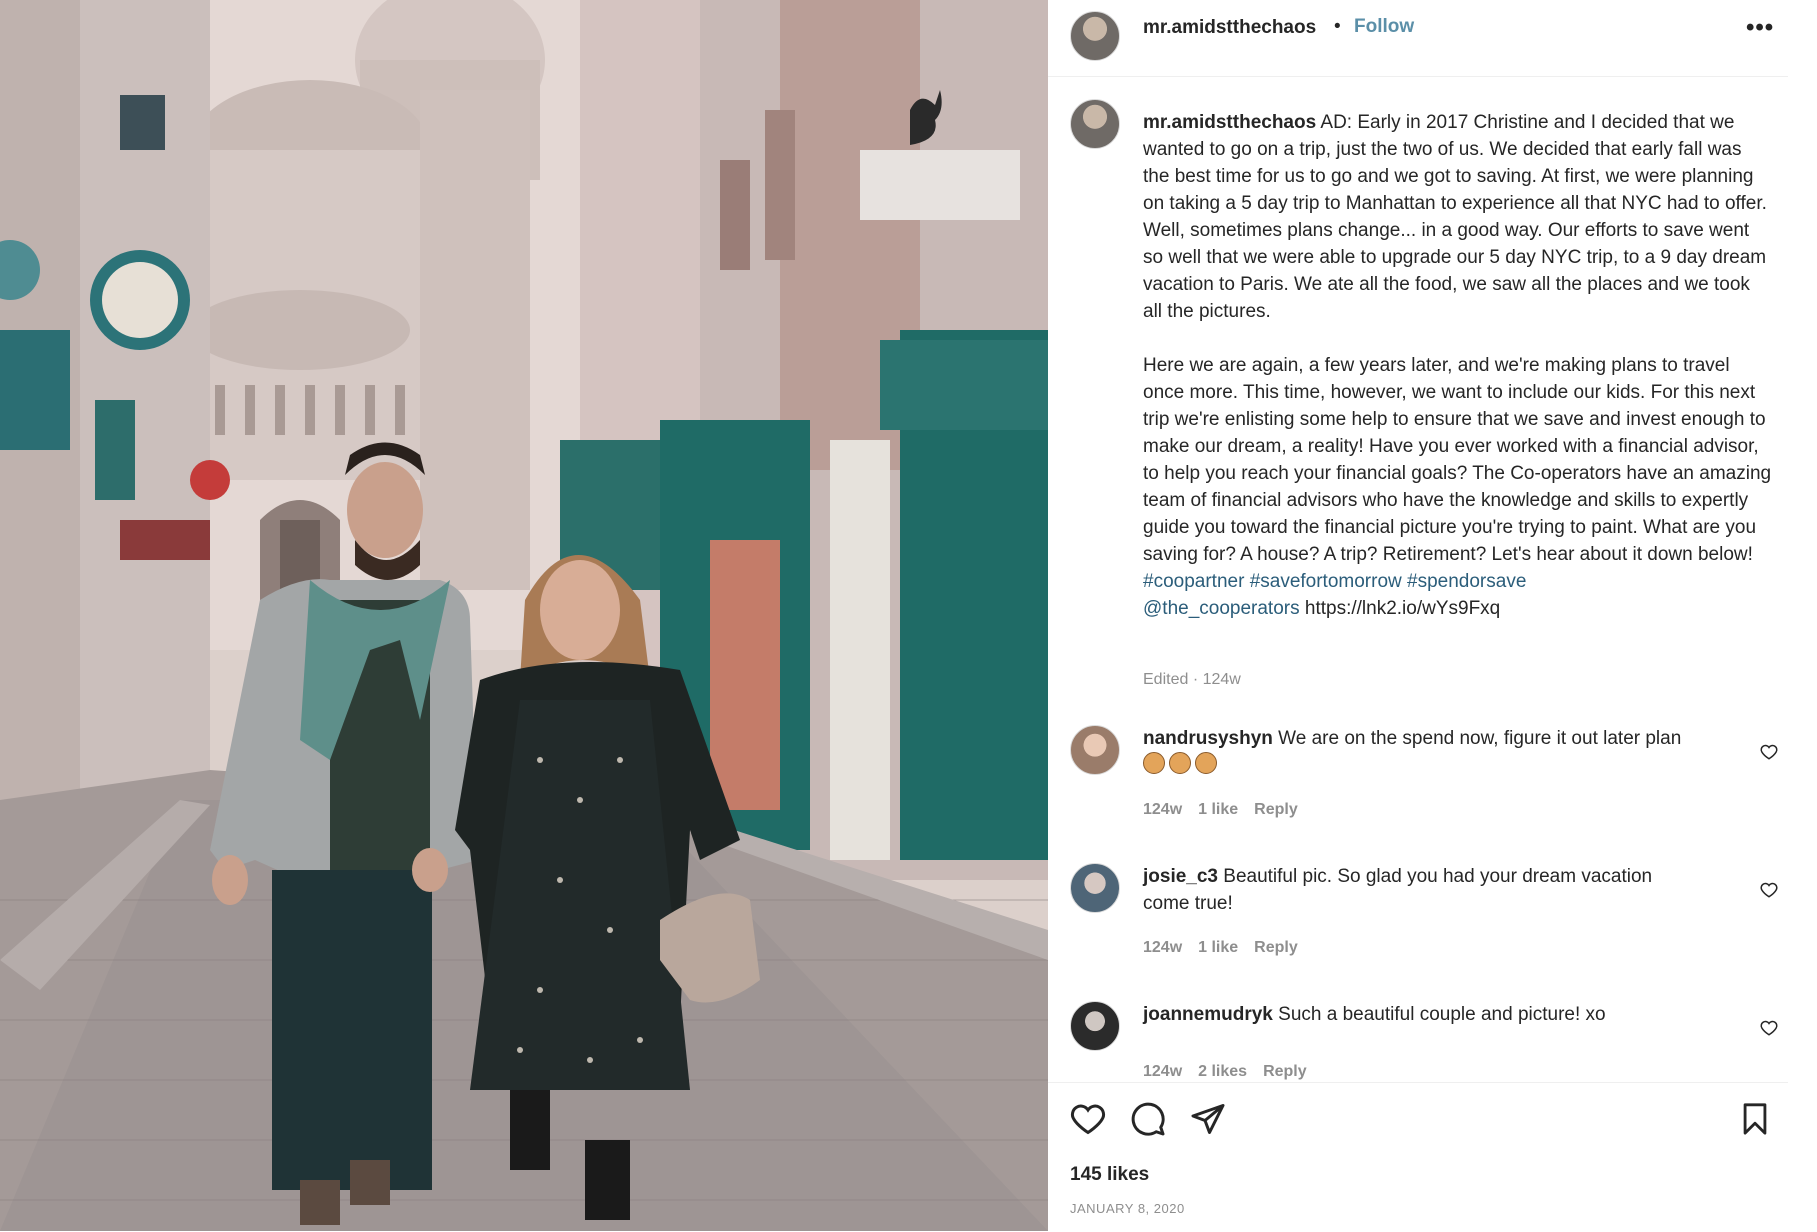  I want to click on author-username: mr.amidstthechaos, so click(1229, 28).